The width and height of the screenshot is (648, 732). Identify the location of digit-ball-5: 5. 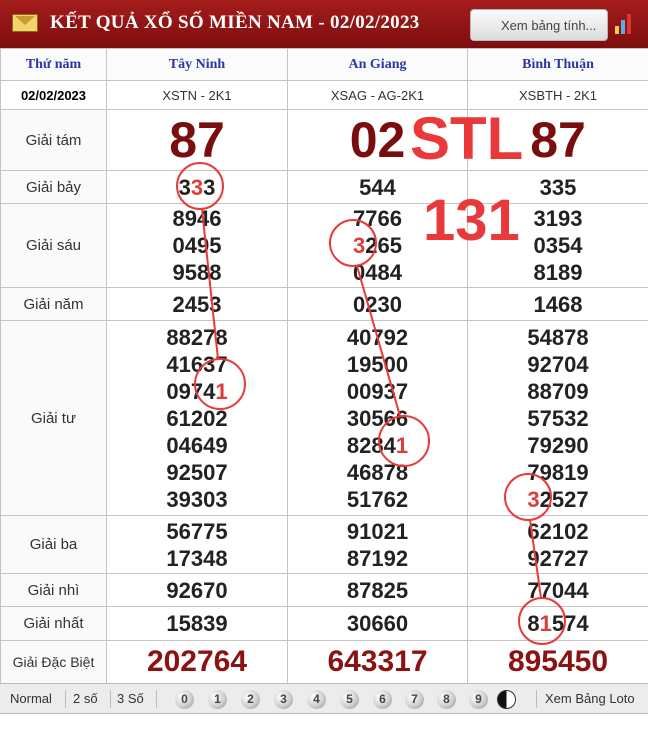
(349, 699).